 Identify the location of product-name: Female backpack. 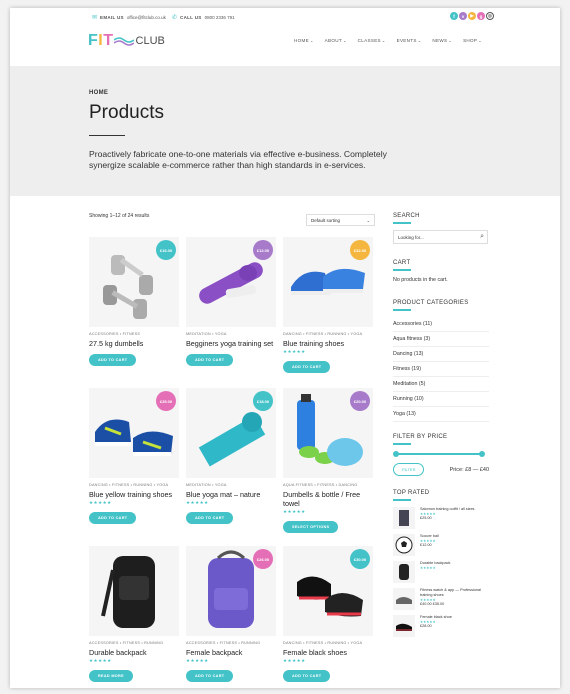
(231, 652).